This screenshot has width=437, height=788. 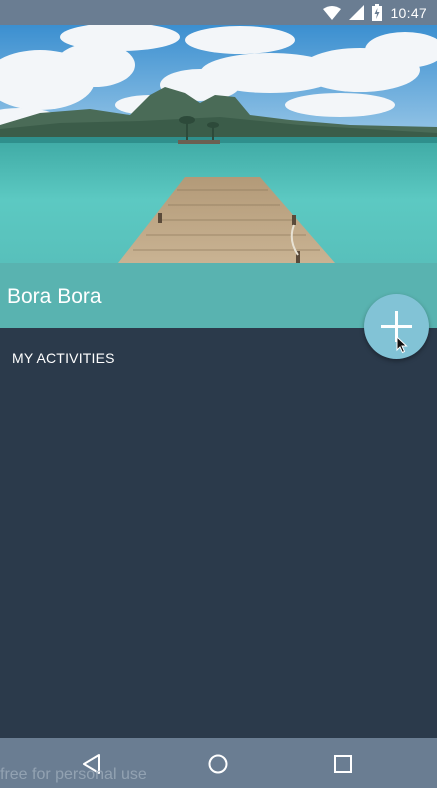 I want to click on mouse-cursor-icon, so click(x=402, y=345).